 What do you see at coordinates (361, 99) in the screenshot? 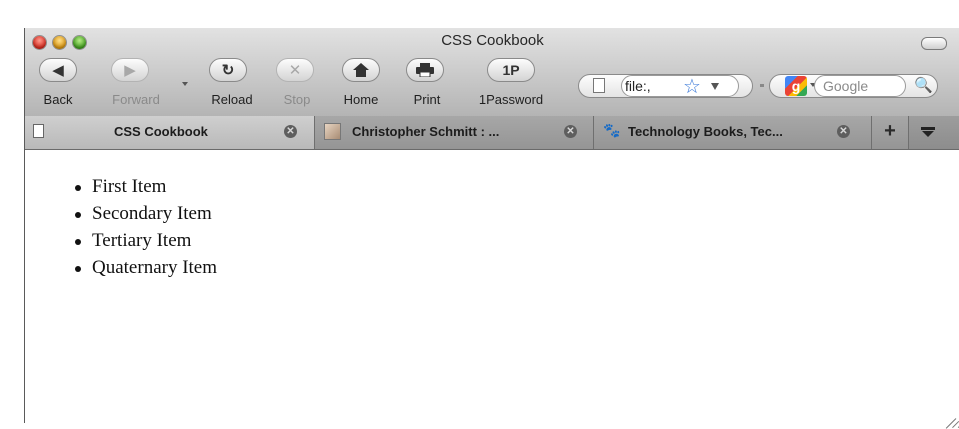
I see `home-label: Home` at bounding box center [361, 99].